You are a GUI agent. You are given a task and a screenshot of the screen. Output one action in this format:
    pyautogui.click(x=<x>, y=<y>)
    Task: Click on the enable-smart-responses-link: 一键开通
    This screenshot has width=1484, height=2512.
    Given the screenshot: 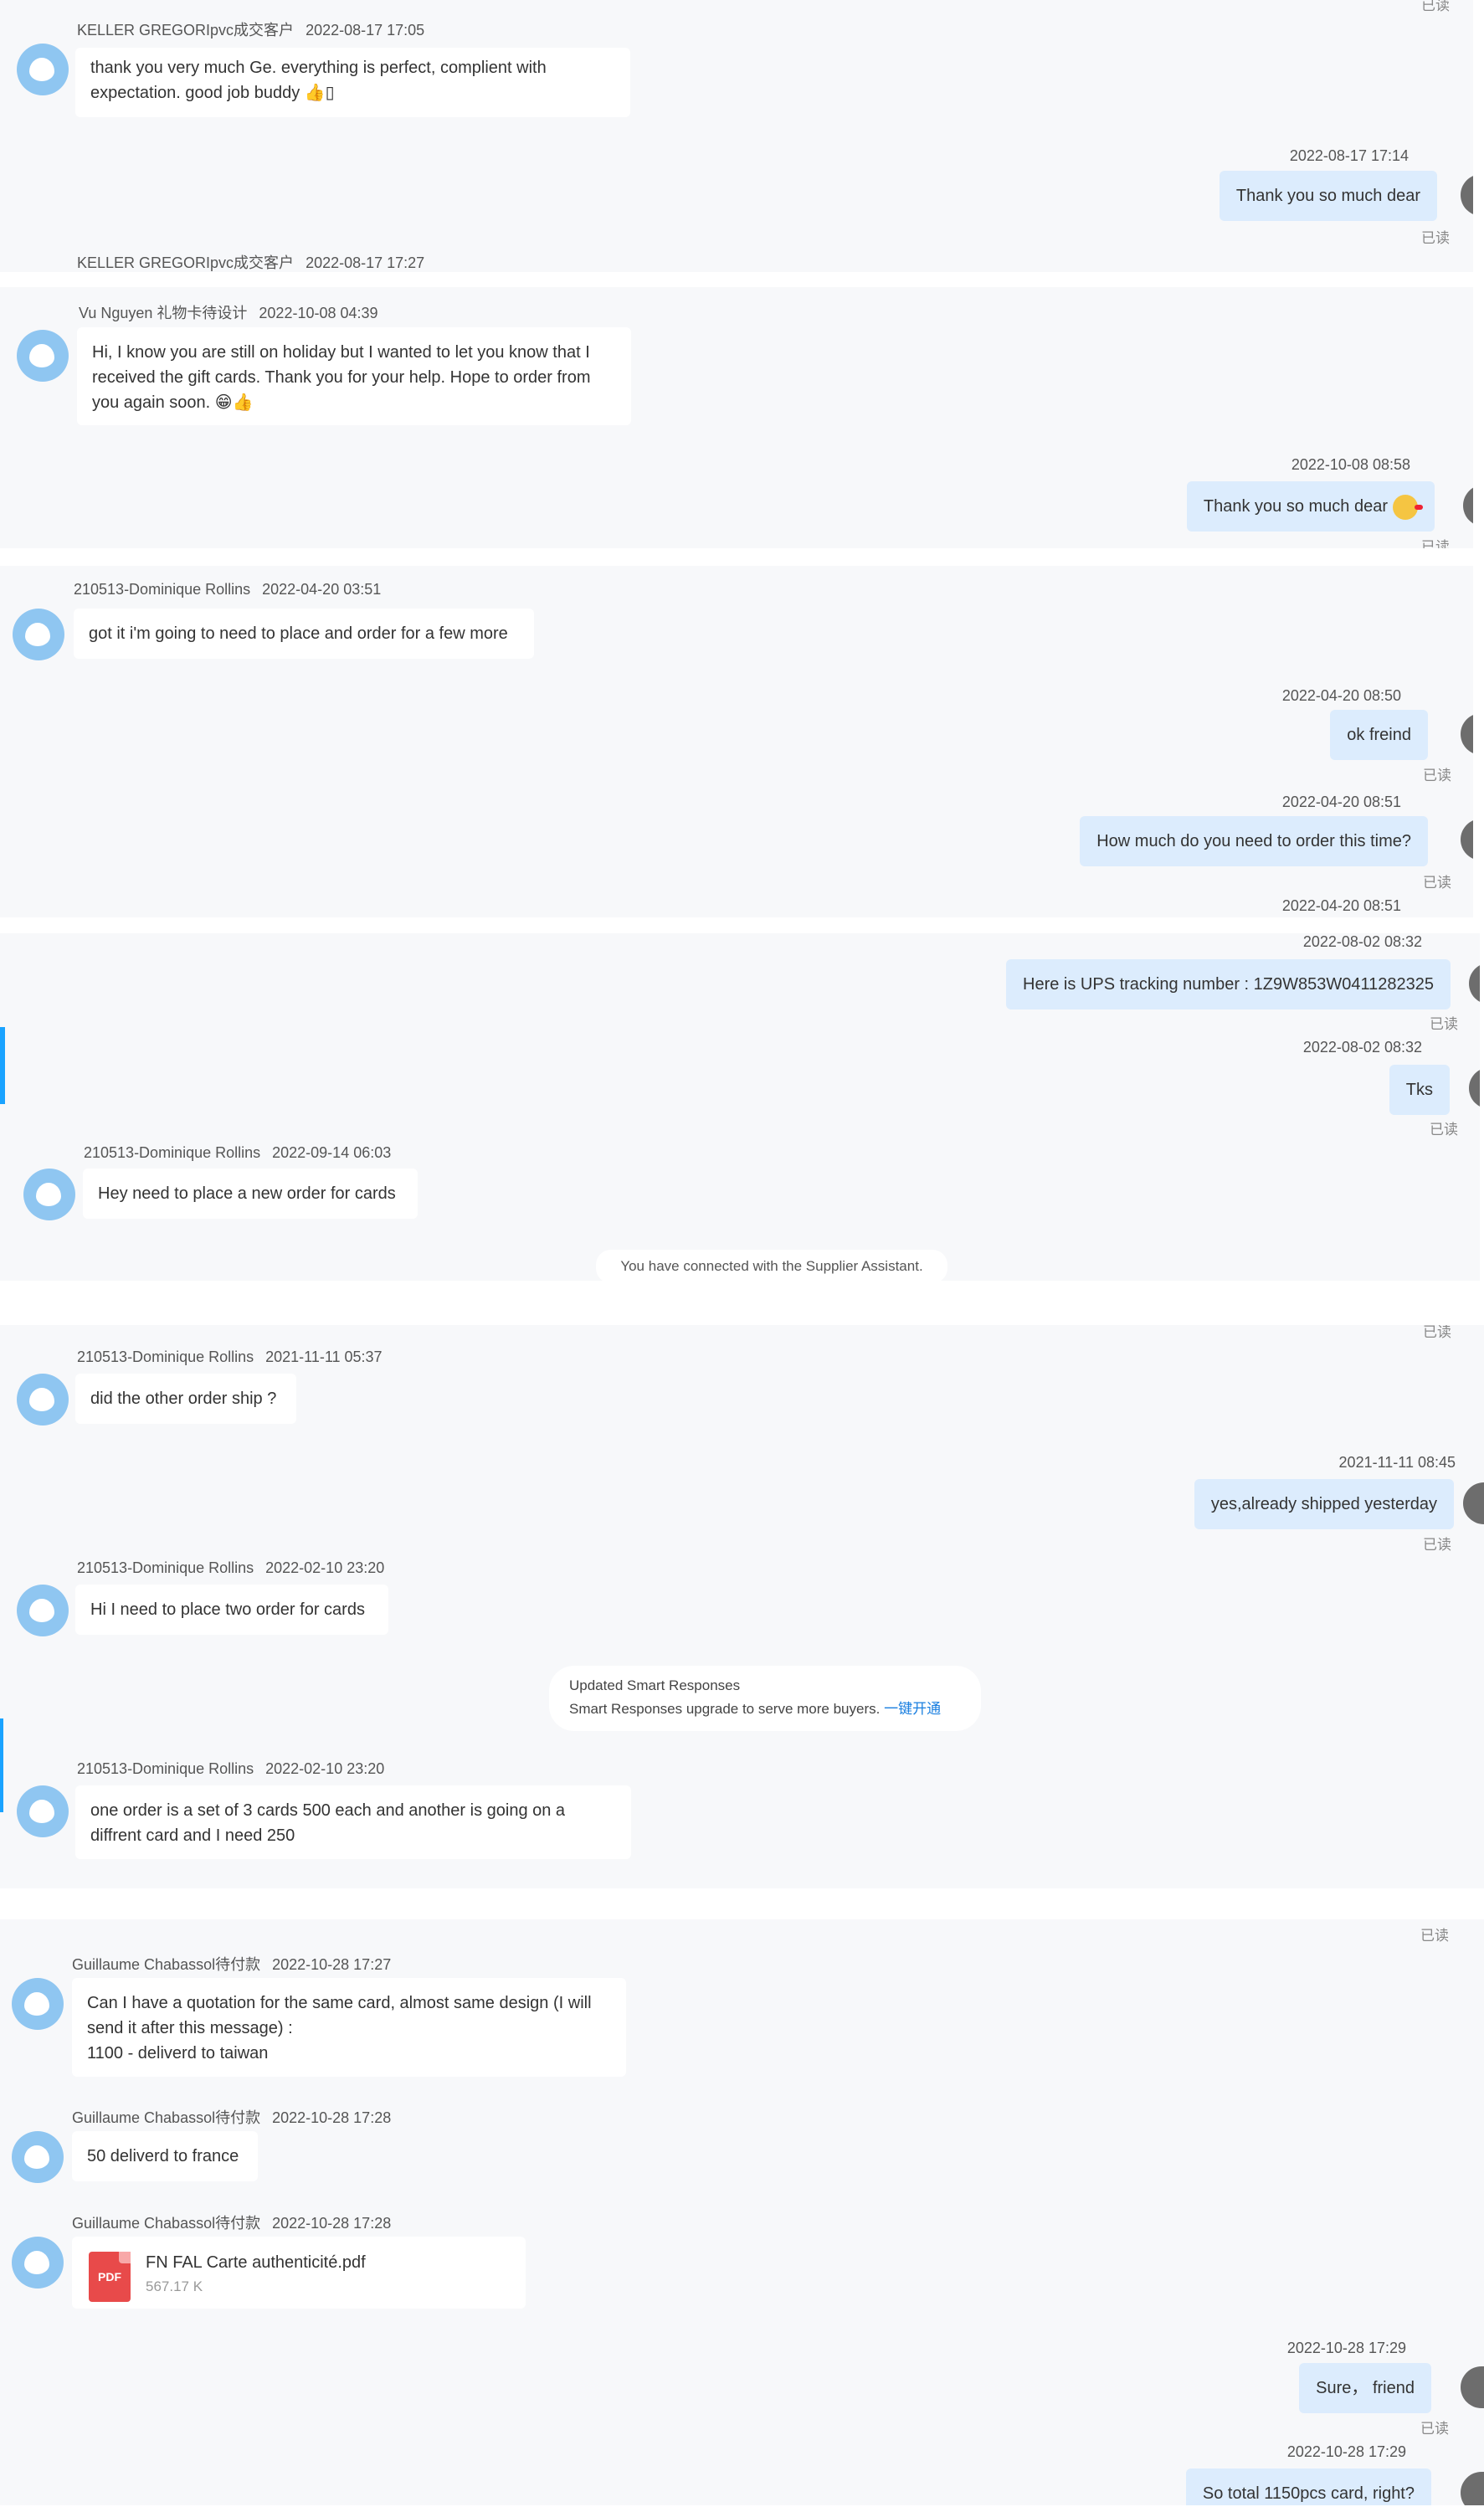 What is the action you would take?
    pyautogui.click(x=913, y=1709)
    